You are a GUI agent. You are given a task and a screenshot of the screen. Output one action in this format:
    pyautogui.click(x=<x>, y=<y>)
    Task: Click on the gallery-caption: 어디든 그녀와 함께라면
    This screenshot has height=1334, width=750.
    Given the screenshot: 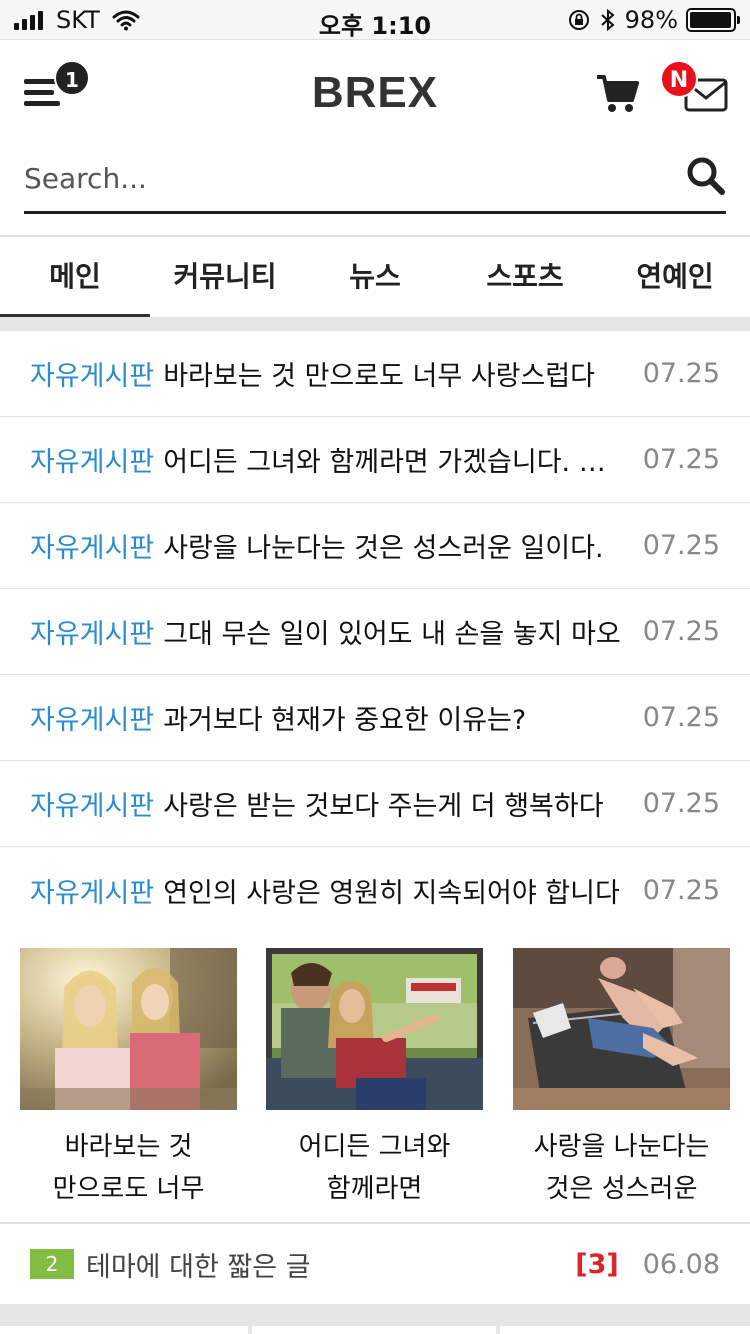 What is the action you would take?
    pyautogui.click(x=374, y=1168)
    